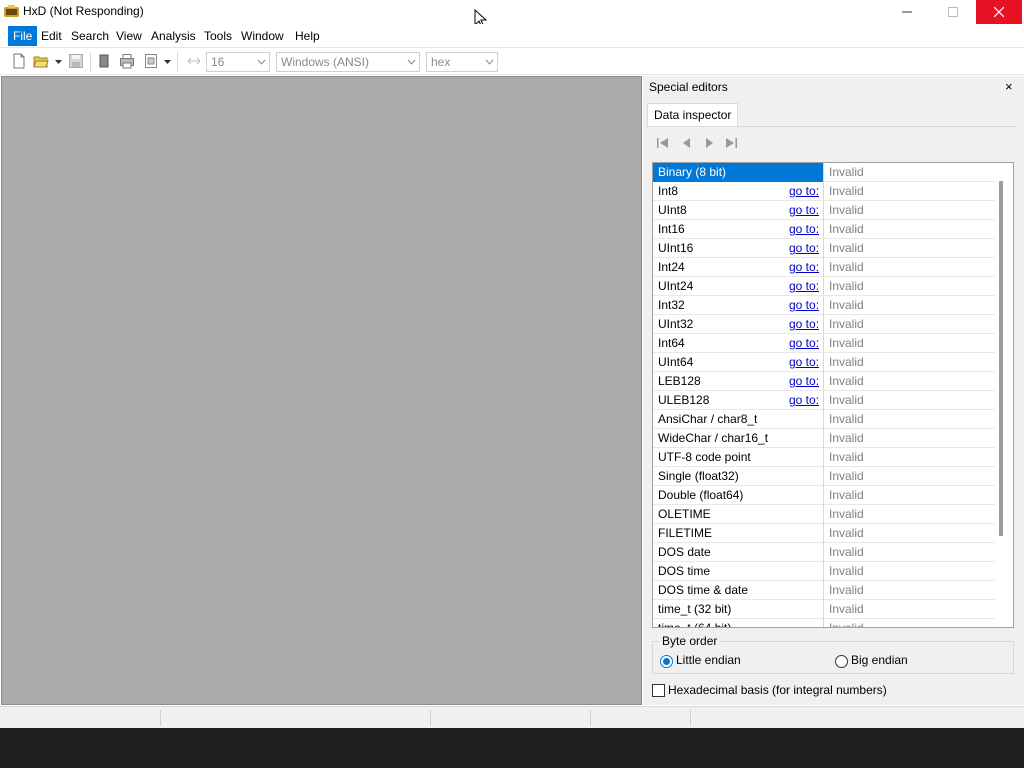 The width and height of the screenshot is (1024, 768). What do you see at coordinates (58, 61) in the screenshot?
I see `open-dropdown-icon` at bounding box center [58, 61].